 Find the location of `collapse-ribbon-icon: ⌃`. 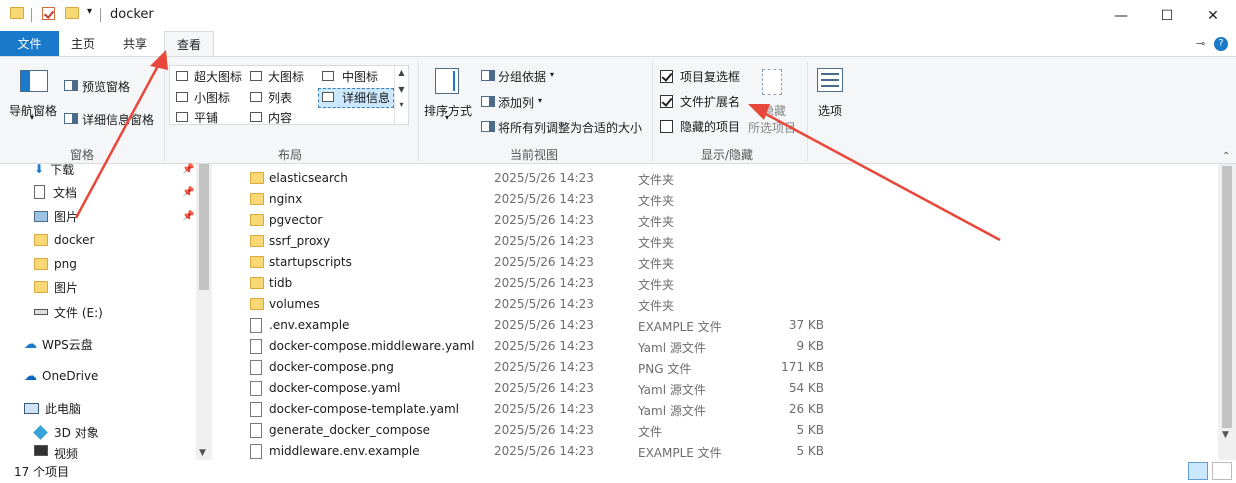

collapse-ribbon-icon: ⌃ is located at coordinates (1226, 156).